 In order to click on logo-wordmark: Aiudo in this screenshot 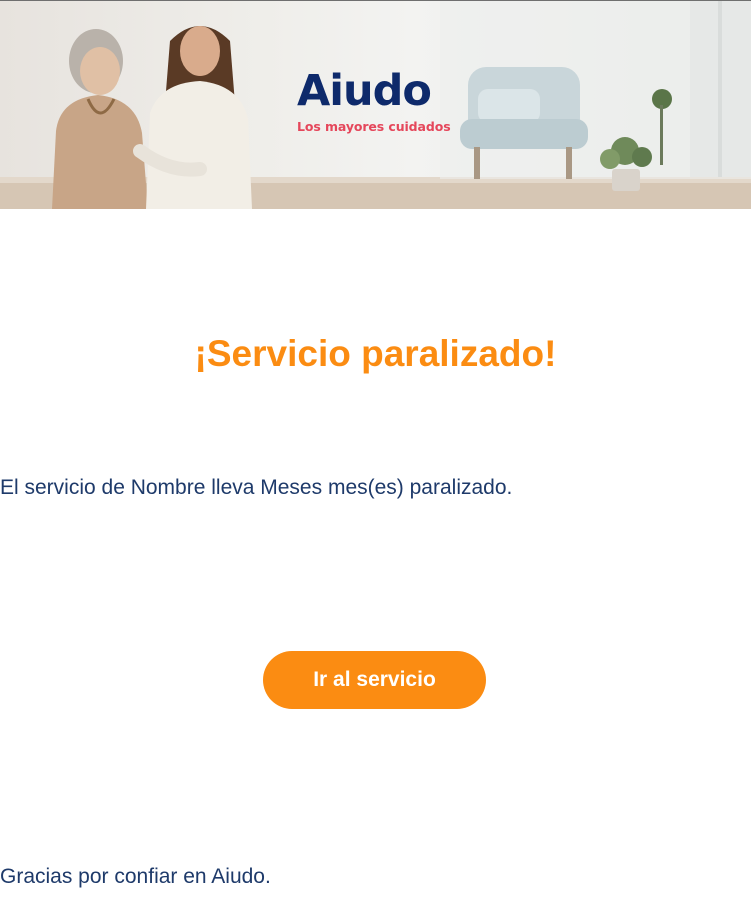, I will do `click(364, 91)`.